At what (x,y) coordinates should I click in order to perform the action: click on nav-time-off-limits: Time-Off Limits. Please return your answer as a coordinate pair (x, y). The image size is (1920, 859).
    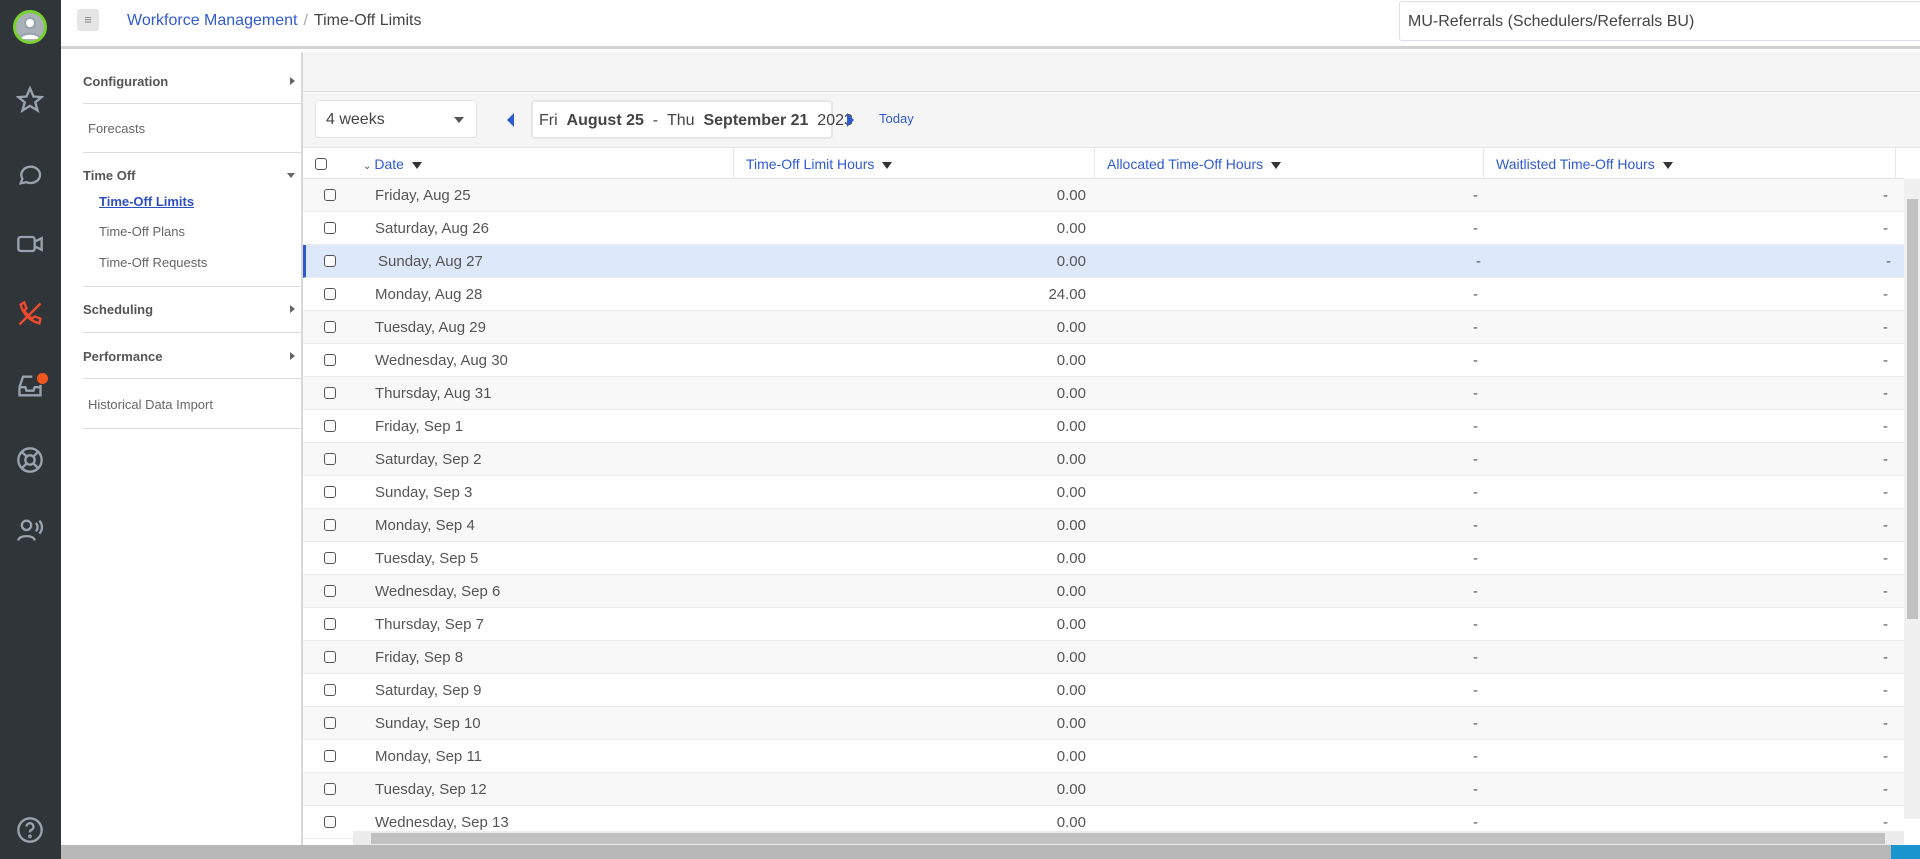
    Looking at the image, I should click on (146, 201).